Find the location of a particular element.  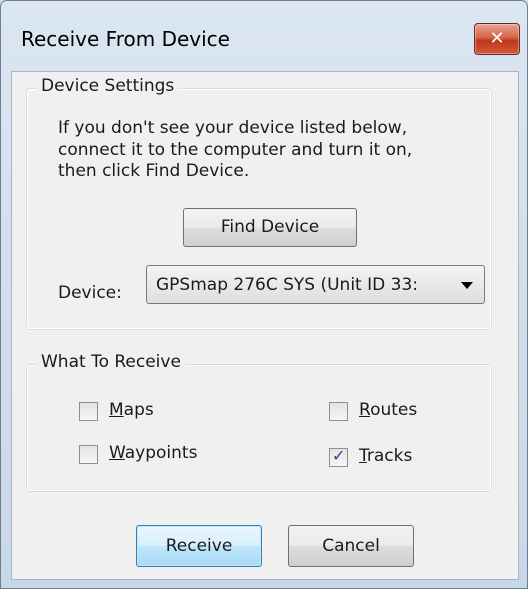

device-label: Device: is located at coordinates (90, 293).